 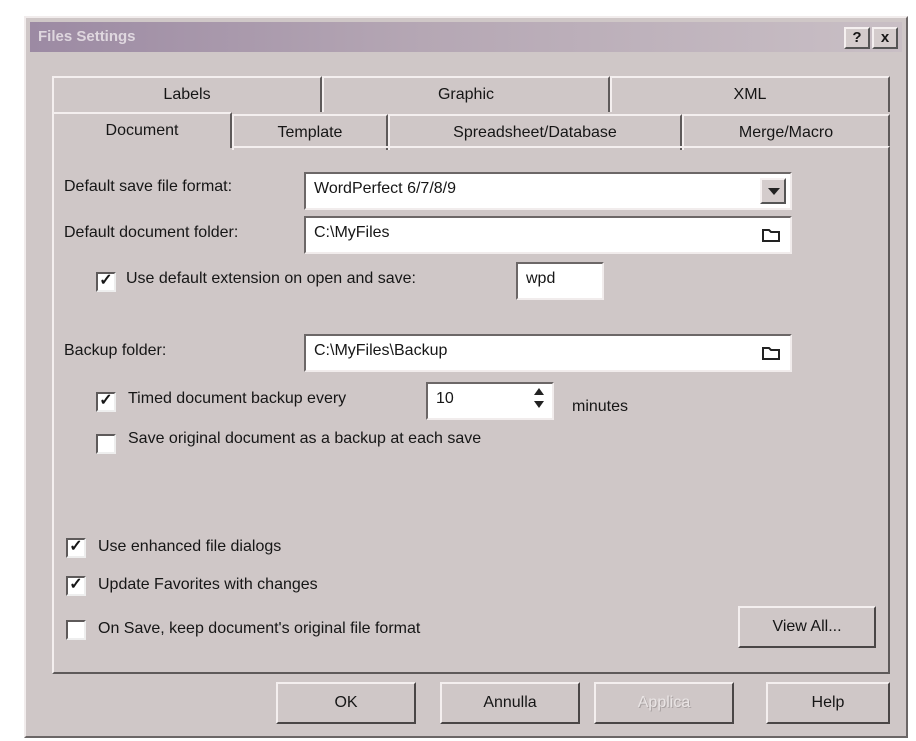 I want to click on default-extension-checkbox: ✓, so click(x=106, y=282).